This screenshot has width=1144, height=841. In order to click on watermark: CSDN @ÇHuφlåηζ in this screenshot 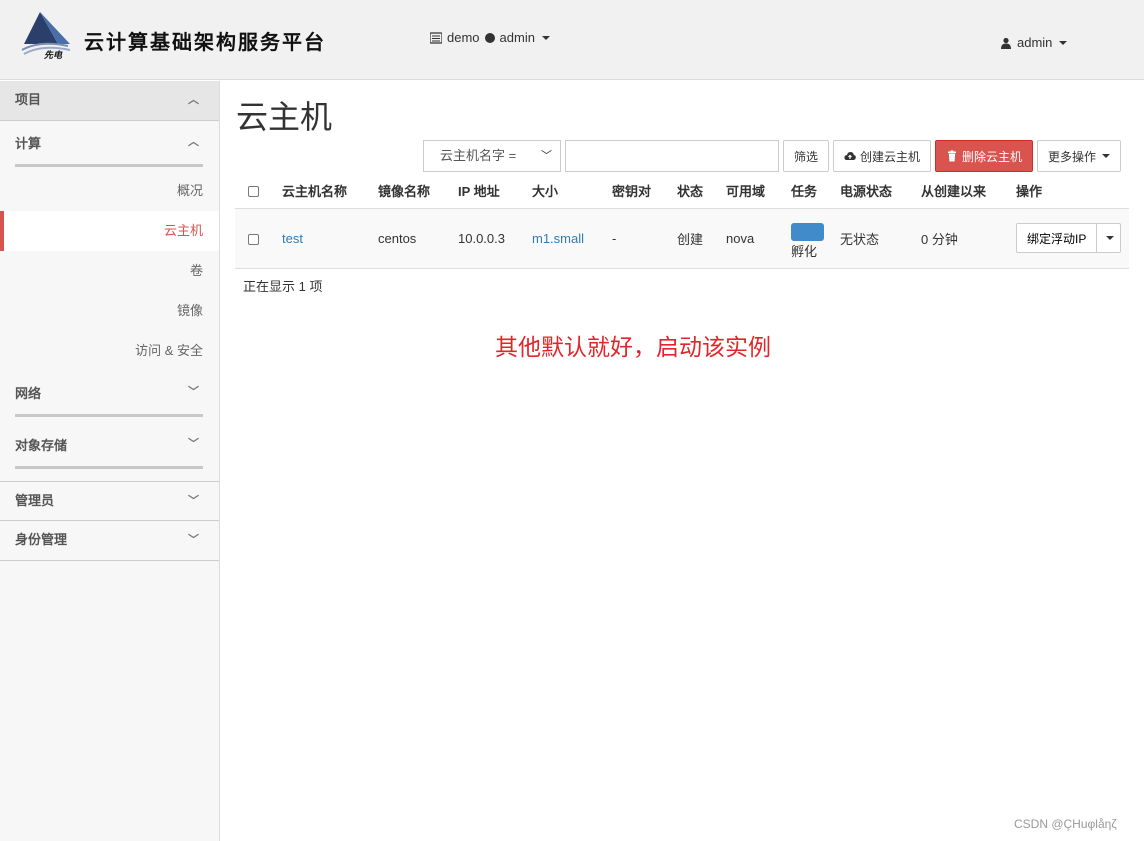, I will do `click(1065, 824)`.